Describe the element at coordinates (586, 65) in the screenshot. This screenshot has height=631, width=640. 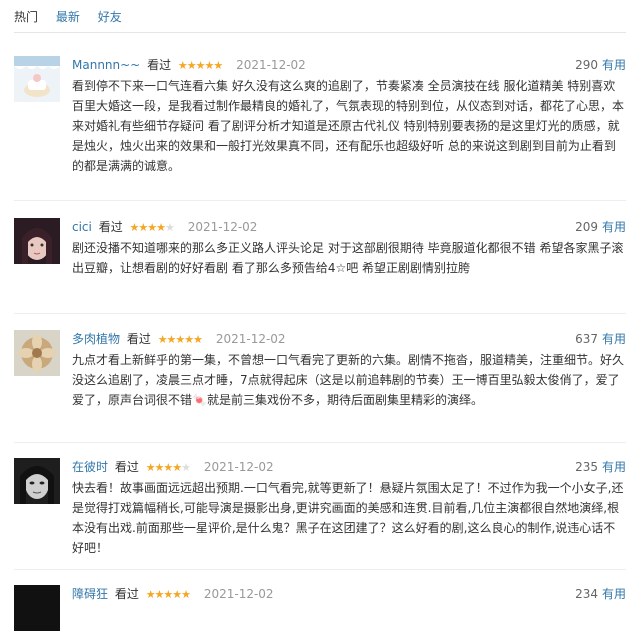
I see `vote-count: 290` at that location.